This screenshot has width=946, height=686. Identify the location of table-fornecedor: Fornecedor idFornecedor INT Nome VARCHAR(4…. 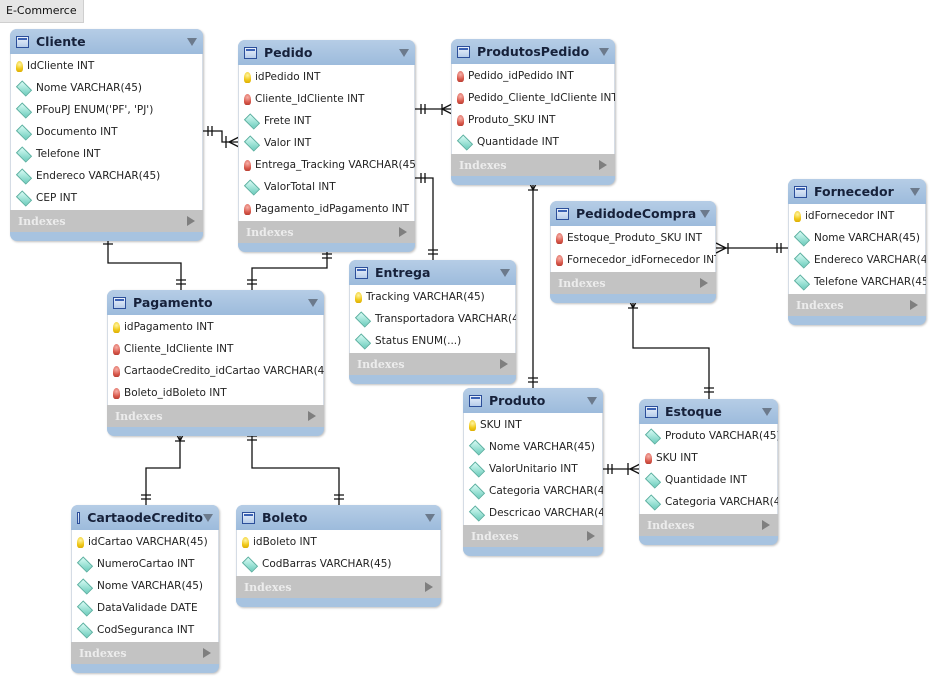
(857, 252).